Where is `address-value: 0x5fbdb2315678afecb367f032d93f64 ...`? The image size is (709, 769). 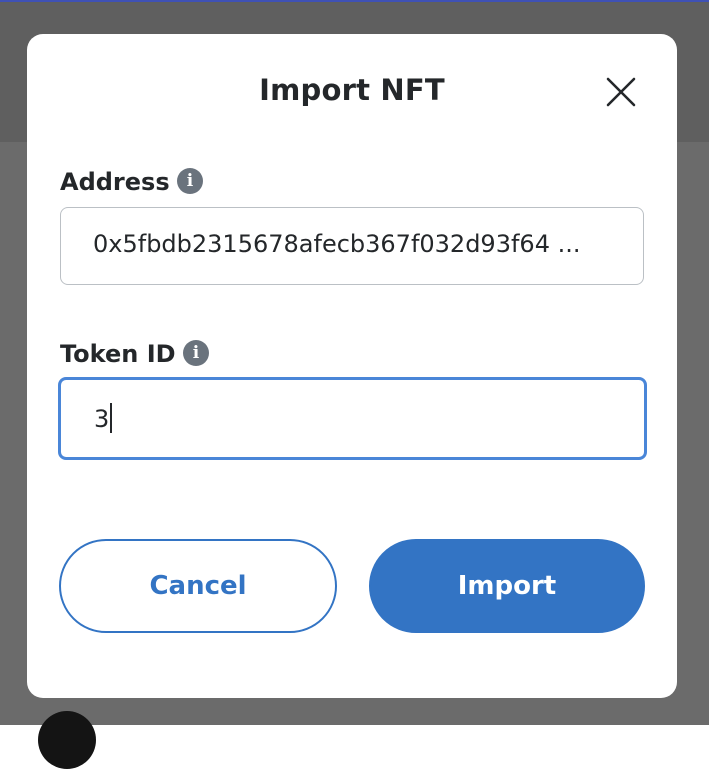
address-value: 0x5fbdb2315678afecb367f032d93f64 ... is located at coordinates (337, 244).